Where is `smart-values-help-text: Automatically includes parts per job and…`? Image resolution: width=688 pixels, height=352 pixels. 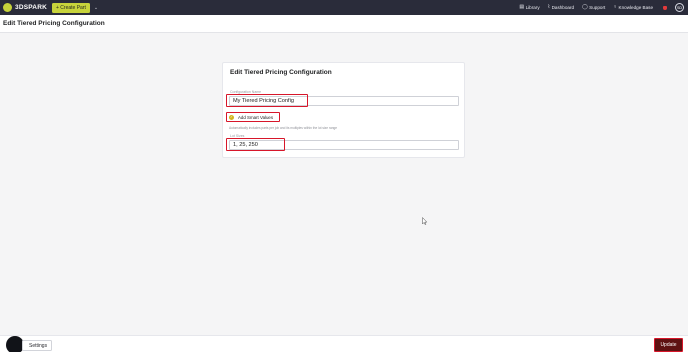
smart-values-help-text: Automatically includes parts per job and… is located at coordinates (283, 128).